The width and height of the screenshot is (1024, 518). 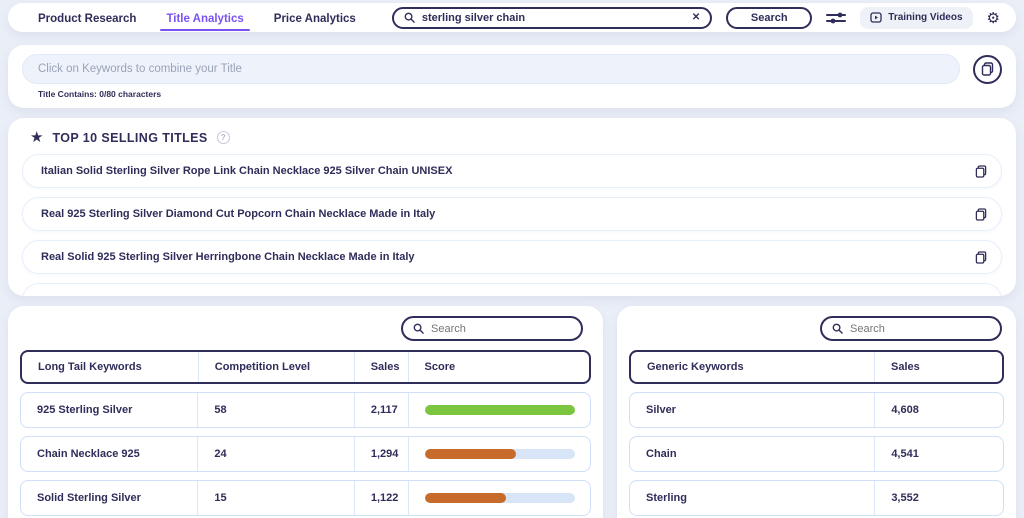 I want to click on generic-row: Sterling 3,552, so click(x=816, y=498).